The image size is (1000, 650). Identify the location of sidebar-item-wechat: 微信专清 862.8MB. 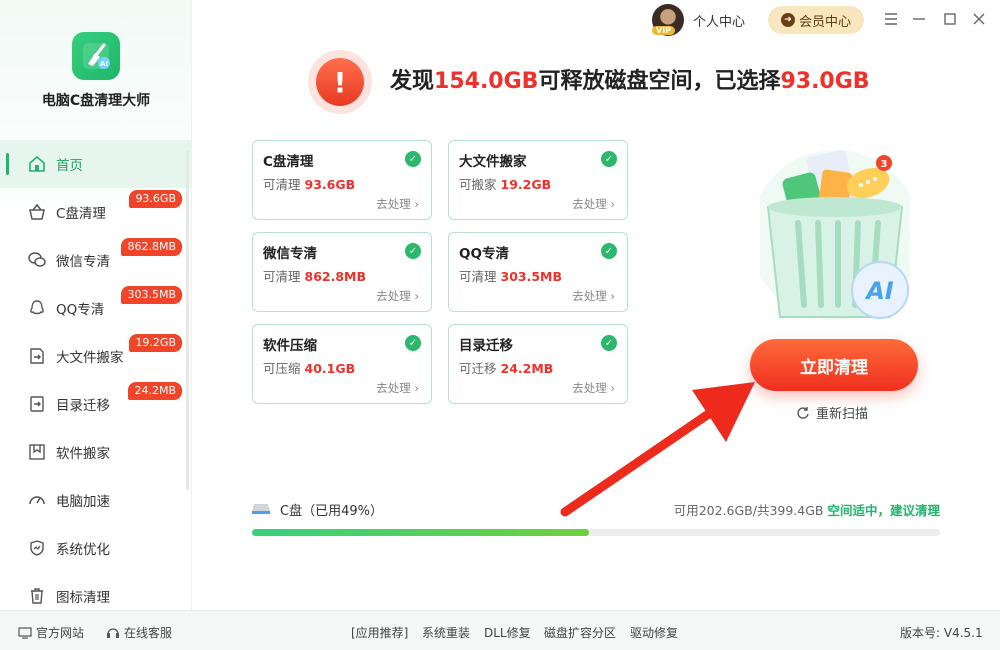
(96, 260).